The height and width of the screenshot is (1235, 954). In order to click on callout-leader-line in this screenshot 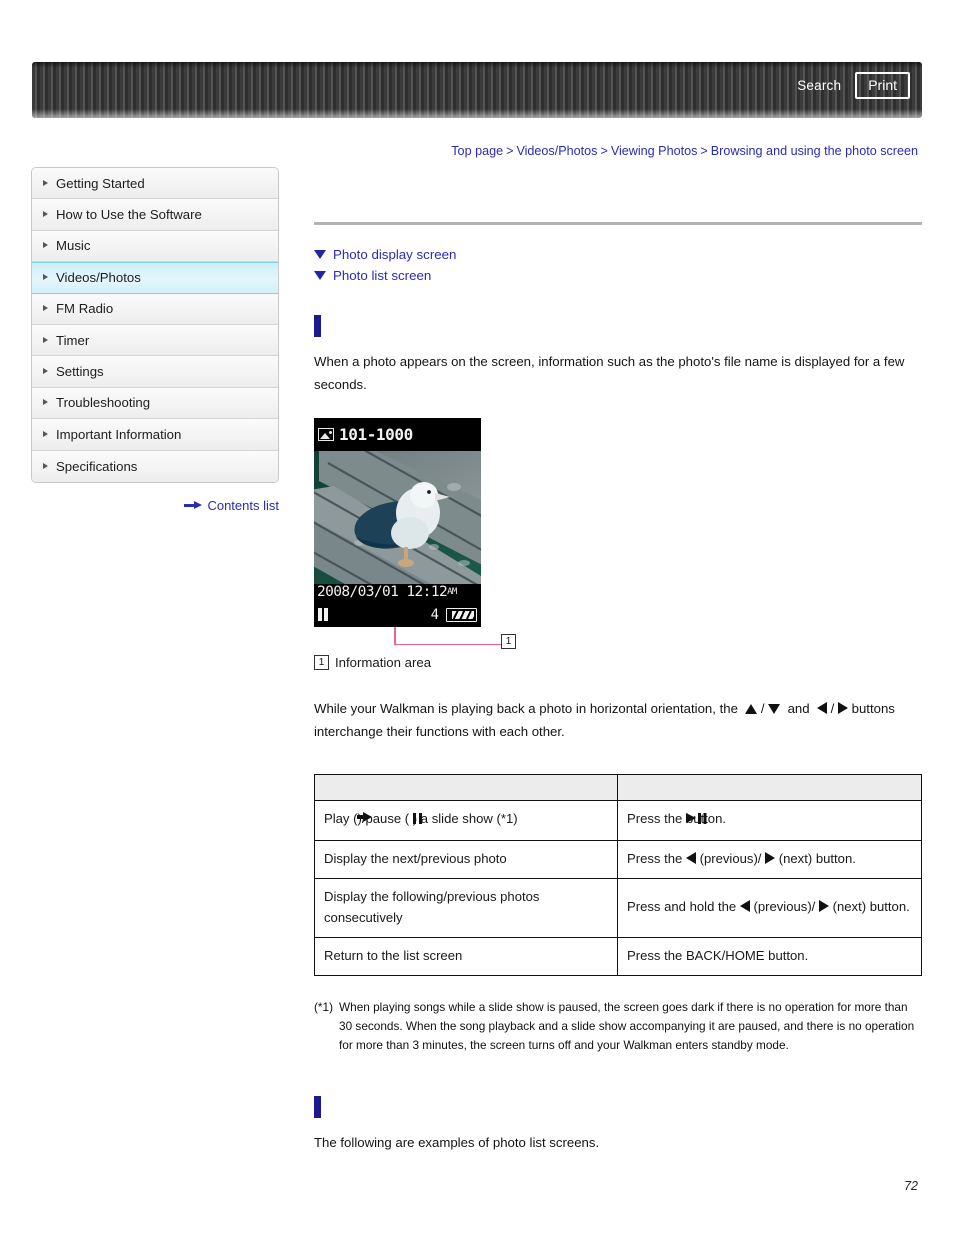, I will do `click(451, 636)`.